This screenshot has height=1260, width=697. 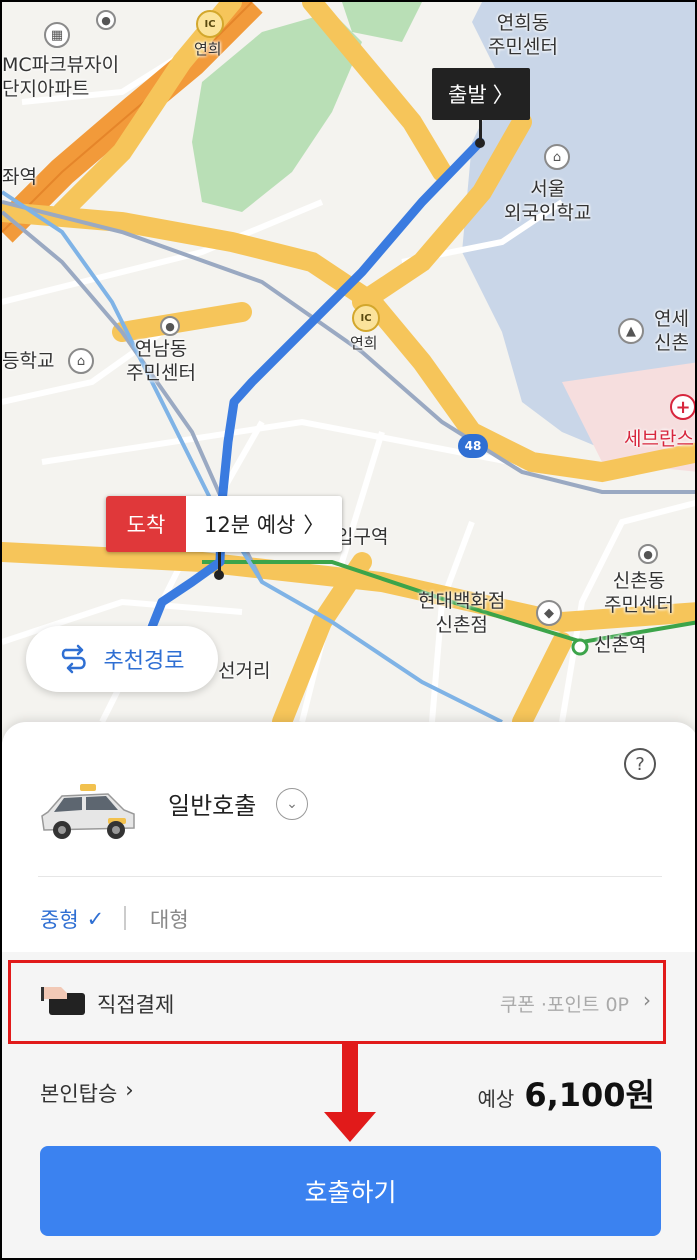 I want to click on label-school: 등학교, so click(x=28, y=361).